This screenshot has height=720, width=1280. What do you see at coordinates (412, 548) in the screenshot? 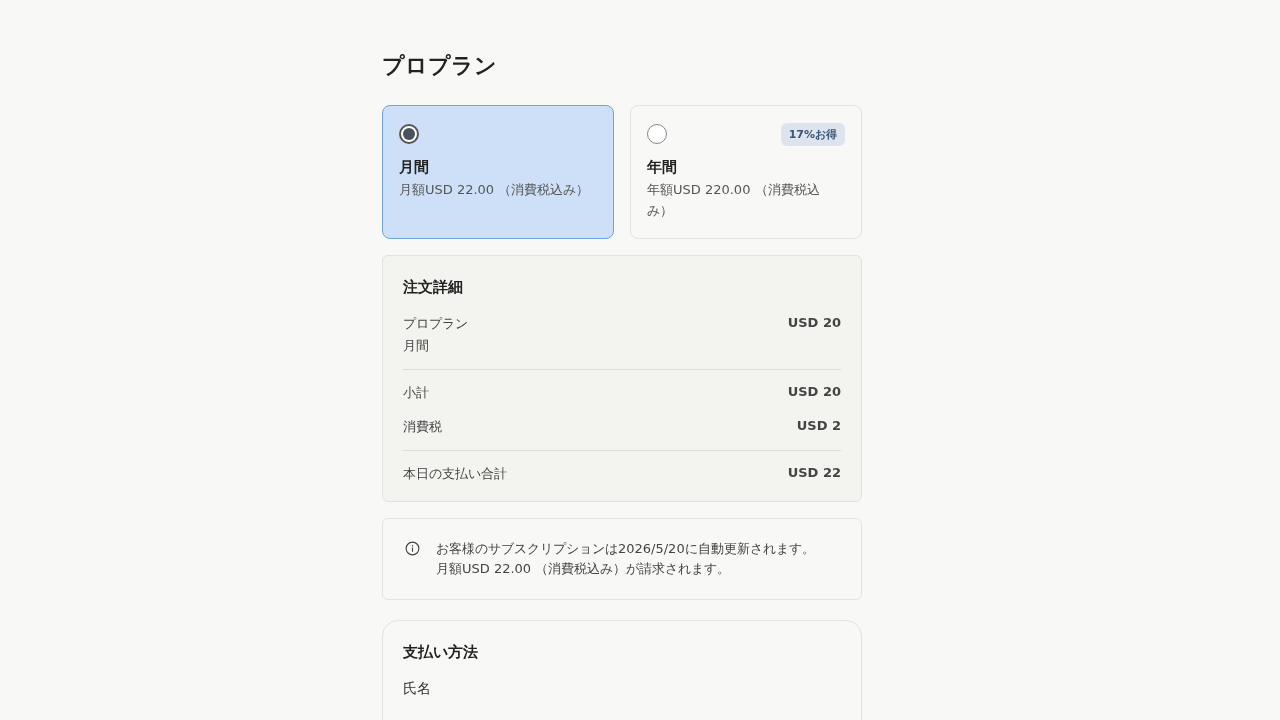
I see `info-icon` at bounding box center [412, 548].